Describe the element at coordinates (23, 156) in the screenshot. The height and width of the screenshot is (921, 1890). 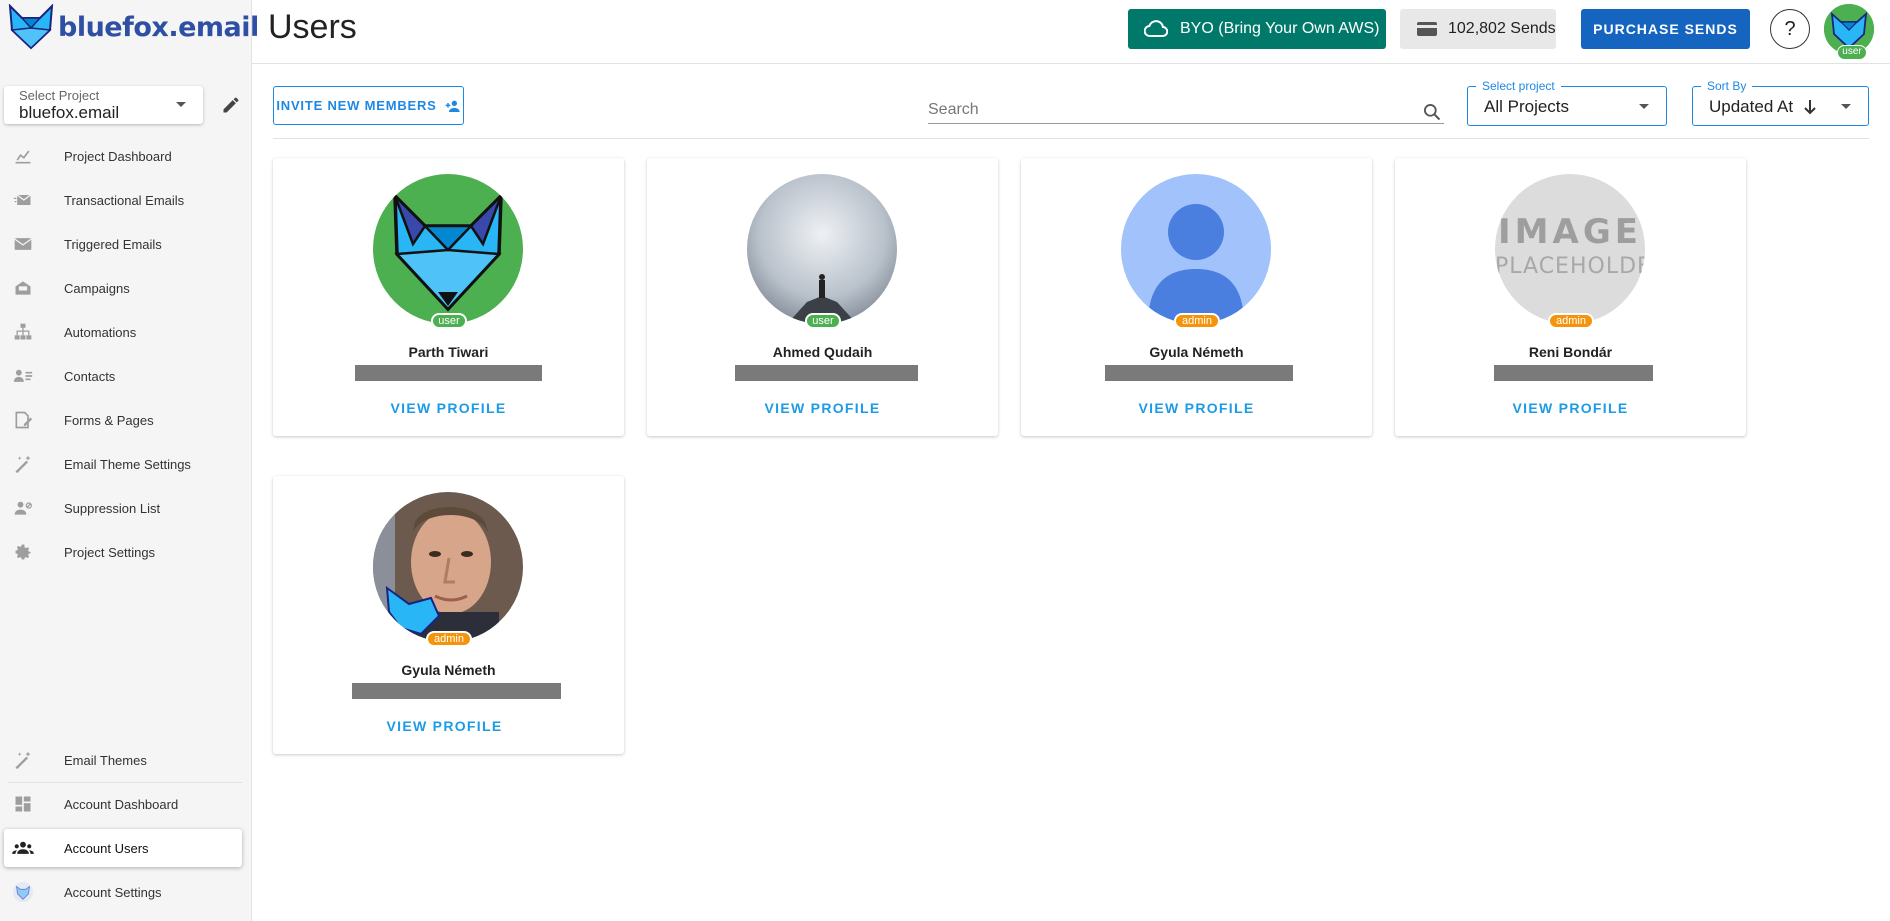
I see `chart-icon` at that location.